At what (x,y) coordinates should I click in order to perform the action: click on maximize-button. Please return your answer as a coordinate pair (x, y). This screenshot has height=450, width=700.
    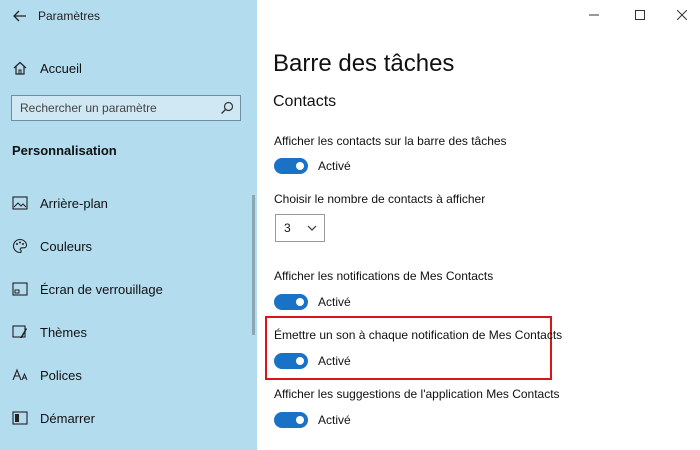
    Looking at the image, I should click on (640, 15).